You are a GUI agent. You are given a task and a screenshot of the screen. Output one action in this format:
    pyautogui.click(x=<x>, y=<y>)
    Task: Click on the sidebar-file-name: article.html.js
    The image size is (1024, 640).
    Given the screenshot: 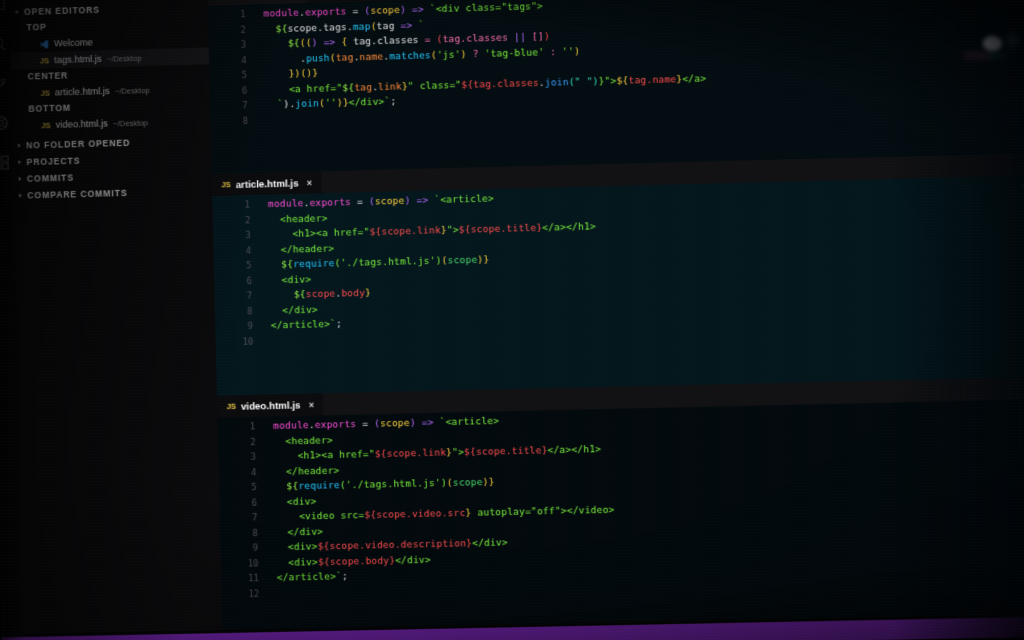 What is the action you would take?
    pyautogui.click(x=82, y=91)
    